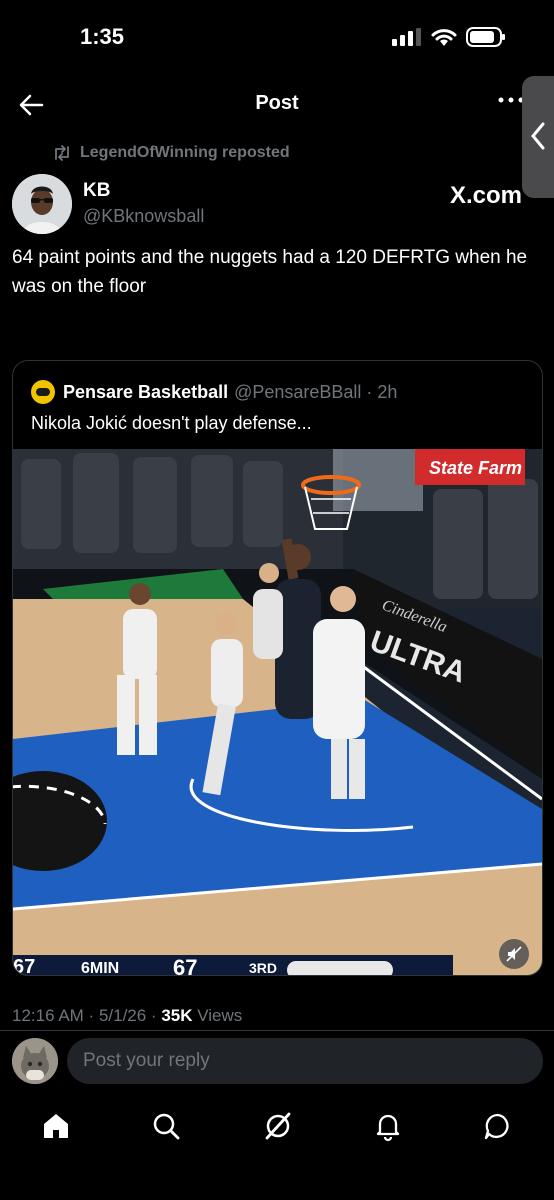 The width and height of the screenshot is (554, 1200). Describe the element at coordinates (146, 391) in the screenshot. I see `quoted-author-name: Pensare Basketball` at that location.